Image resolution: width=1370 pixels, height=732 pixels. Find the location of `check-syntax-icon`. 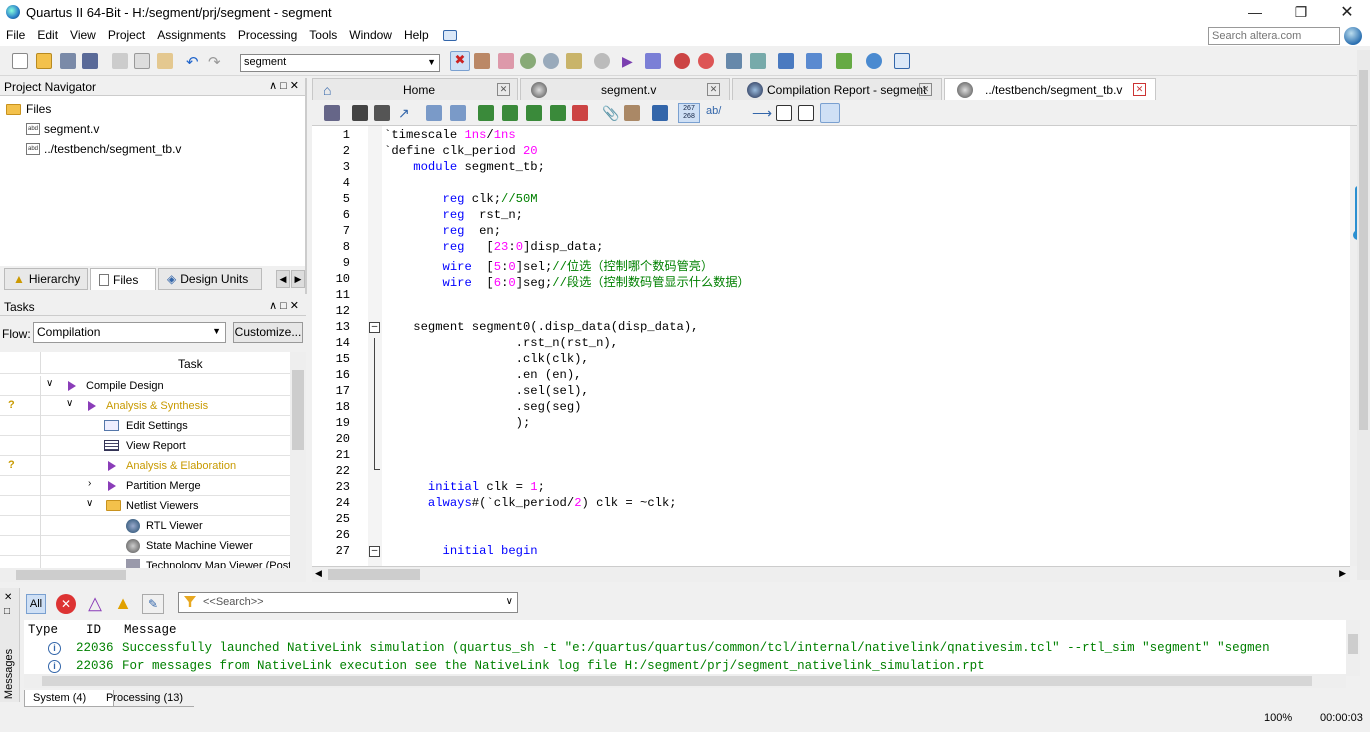

check-syntax-icon is located at coordinates (660, 113).